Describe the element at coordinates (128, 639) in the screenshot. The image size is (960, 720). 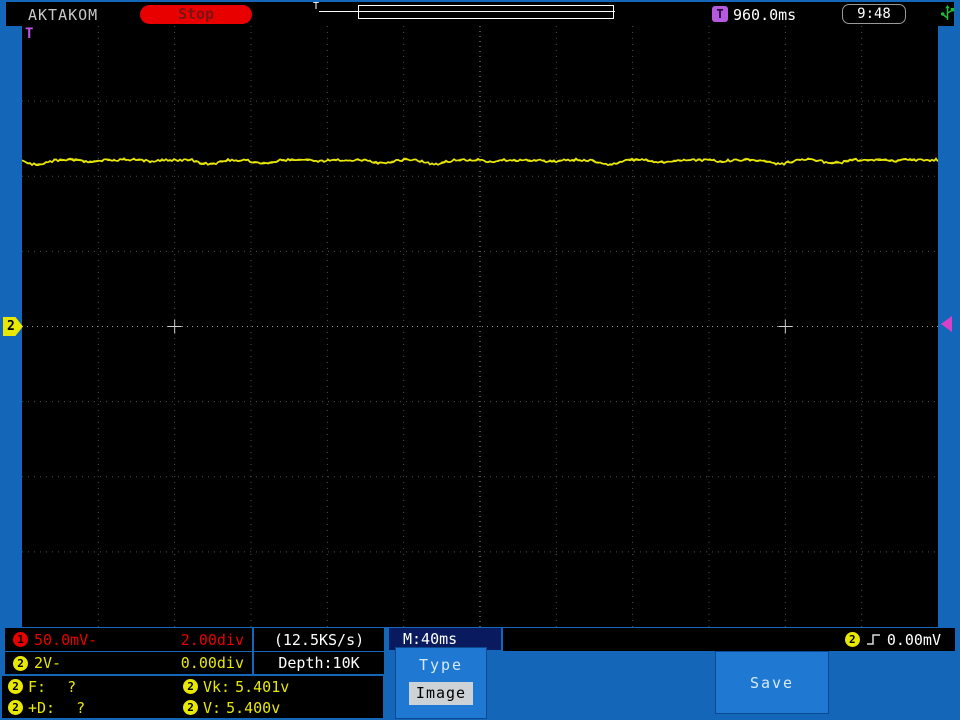
I see `channel1-readout: 1 50.0mV- 2.00div` at that location.